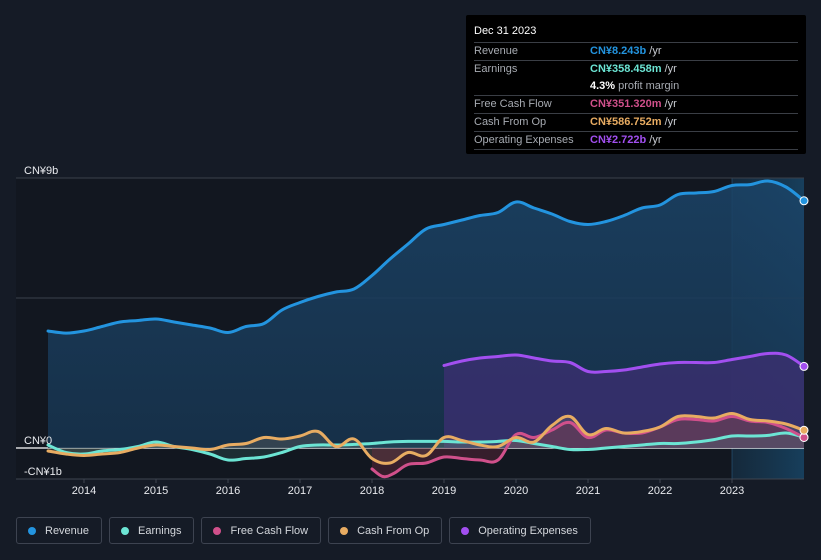 The width and height of the screenshot is (821, 560). What do you see at coordinates (84, 491) in the screenshot?
I see `x-tick-label: 2014` at bounding box center [84, 491].